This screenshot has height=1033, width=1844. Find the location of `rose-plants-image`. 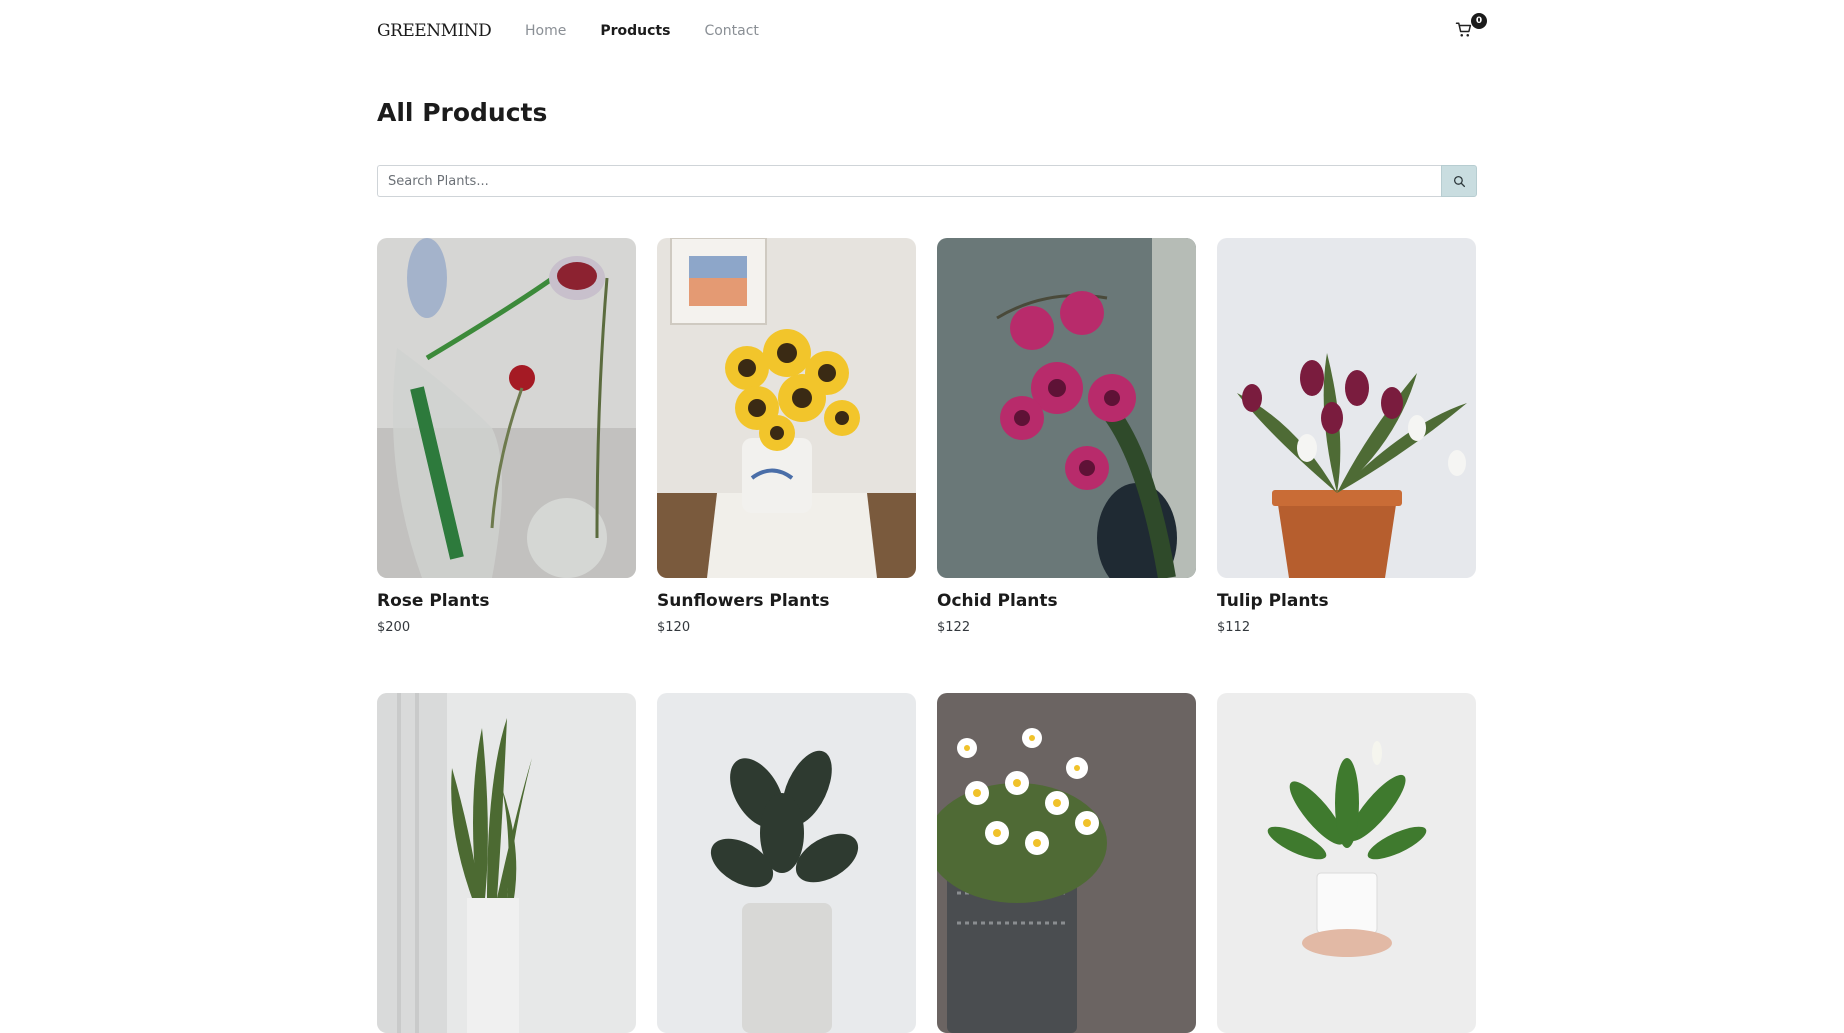

rose-plants-image is located at coordinates (506, 408).